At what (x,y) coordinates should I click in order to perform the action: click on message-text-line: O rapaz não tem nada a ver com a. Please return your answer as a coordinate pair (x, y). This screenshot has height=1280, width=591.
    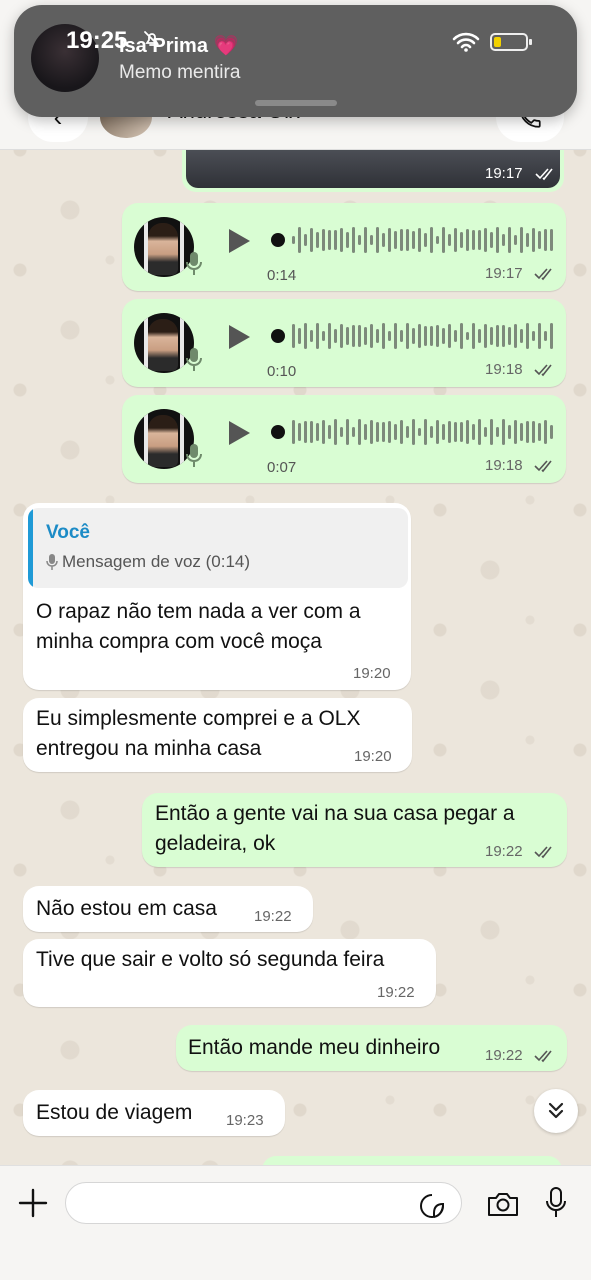
    Looking at the image, I should click on (198, 611).